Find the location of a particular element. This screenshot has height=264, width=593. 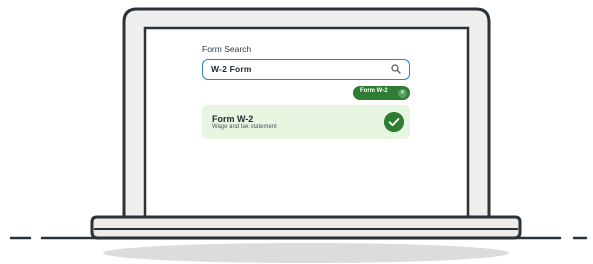

laptop-shadow is located at coordinates (306, 253).